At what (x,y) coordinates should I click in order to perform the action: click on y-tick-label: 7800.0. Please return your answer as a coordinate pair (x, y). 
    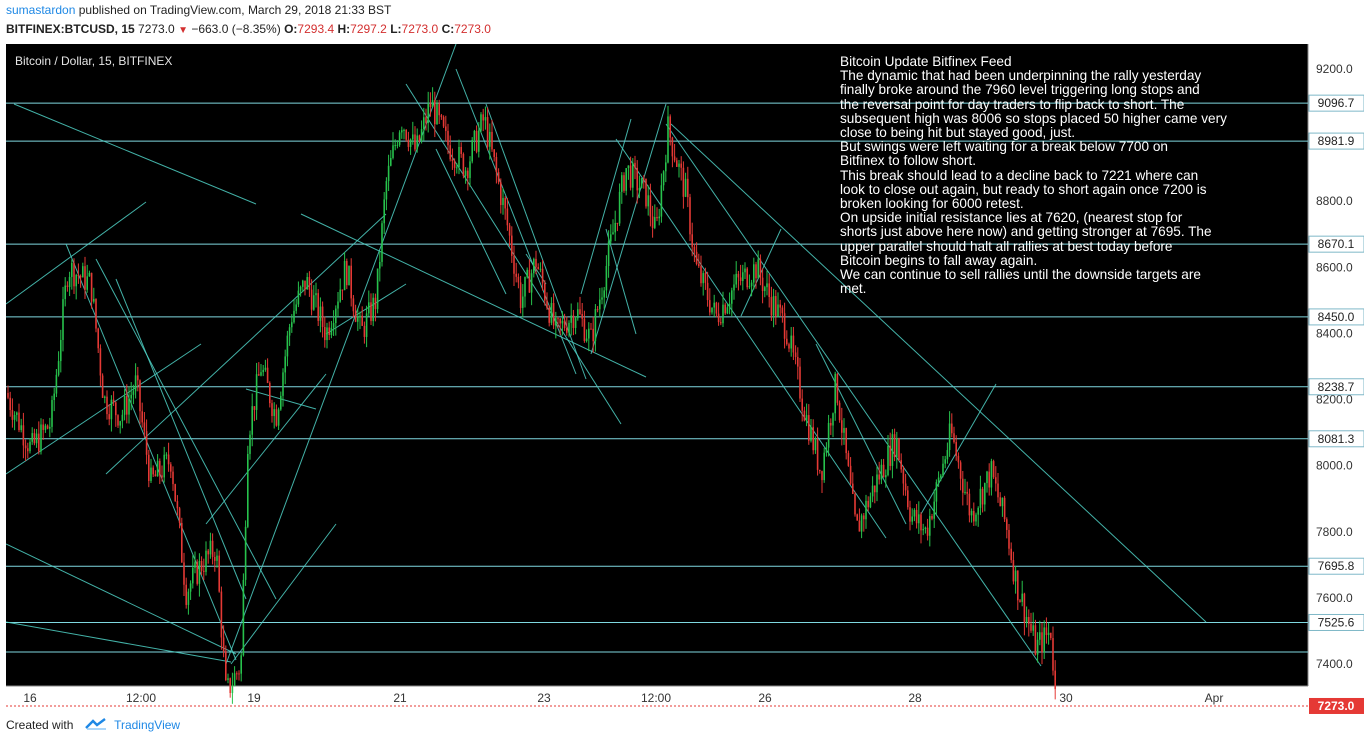
    Looking at the image, I should click on (1334, 532).